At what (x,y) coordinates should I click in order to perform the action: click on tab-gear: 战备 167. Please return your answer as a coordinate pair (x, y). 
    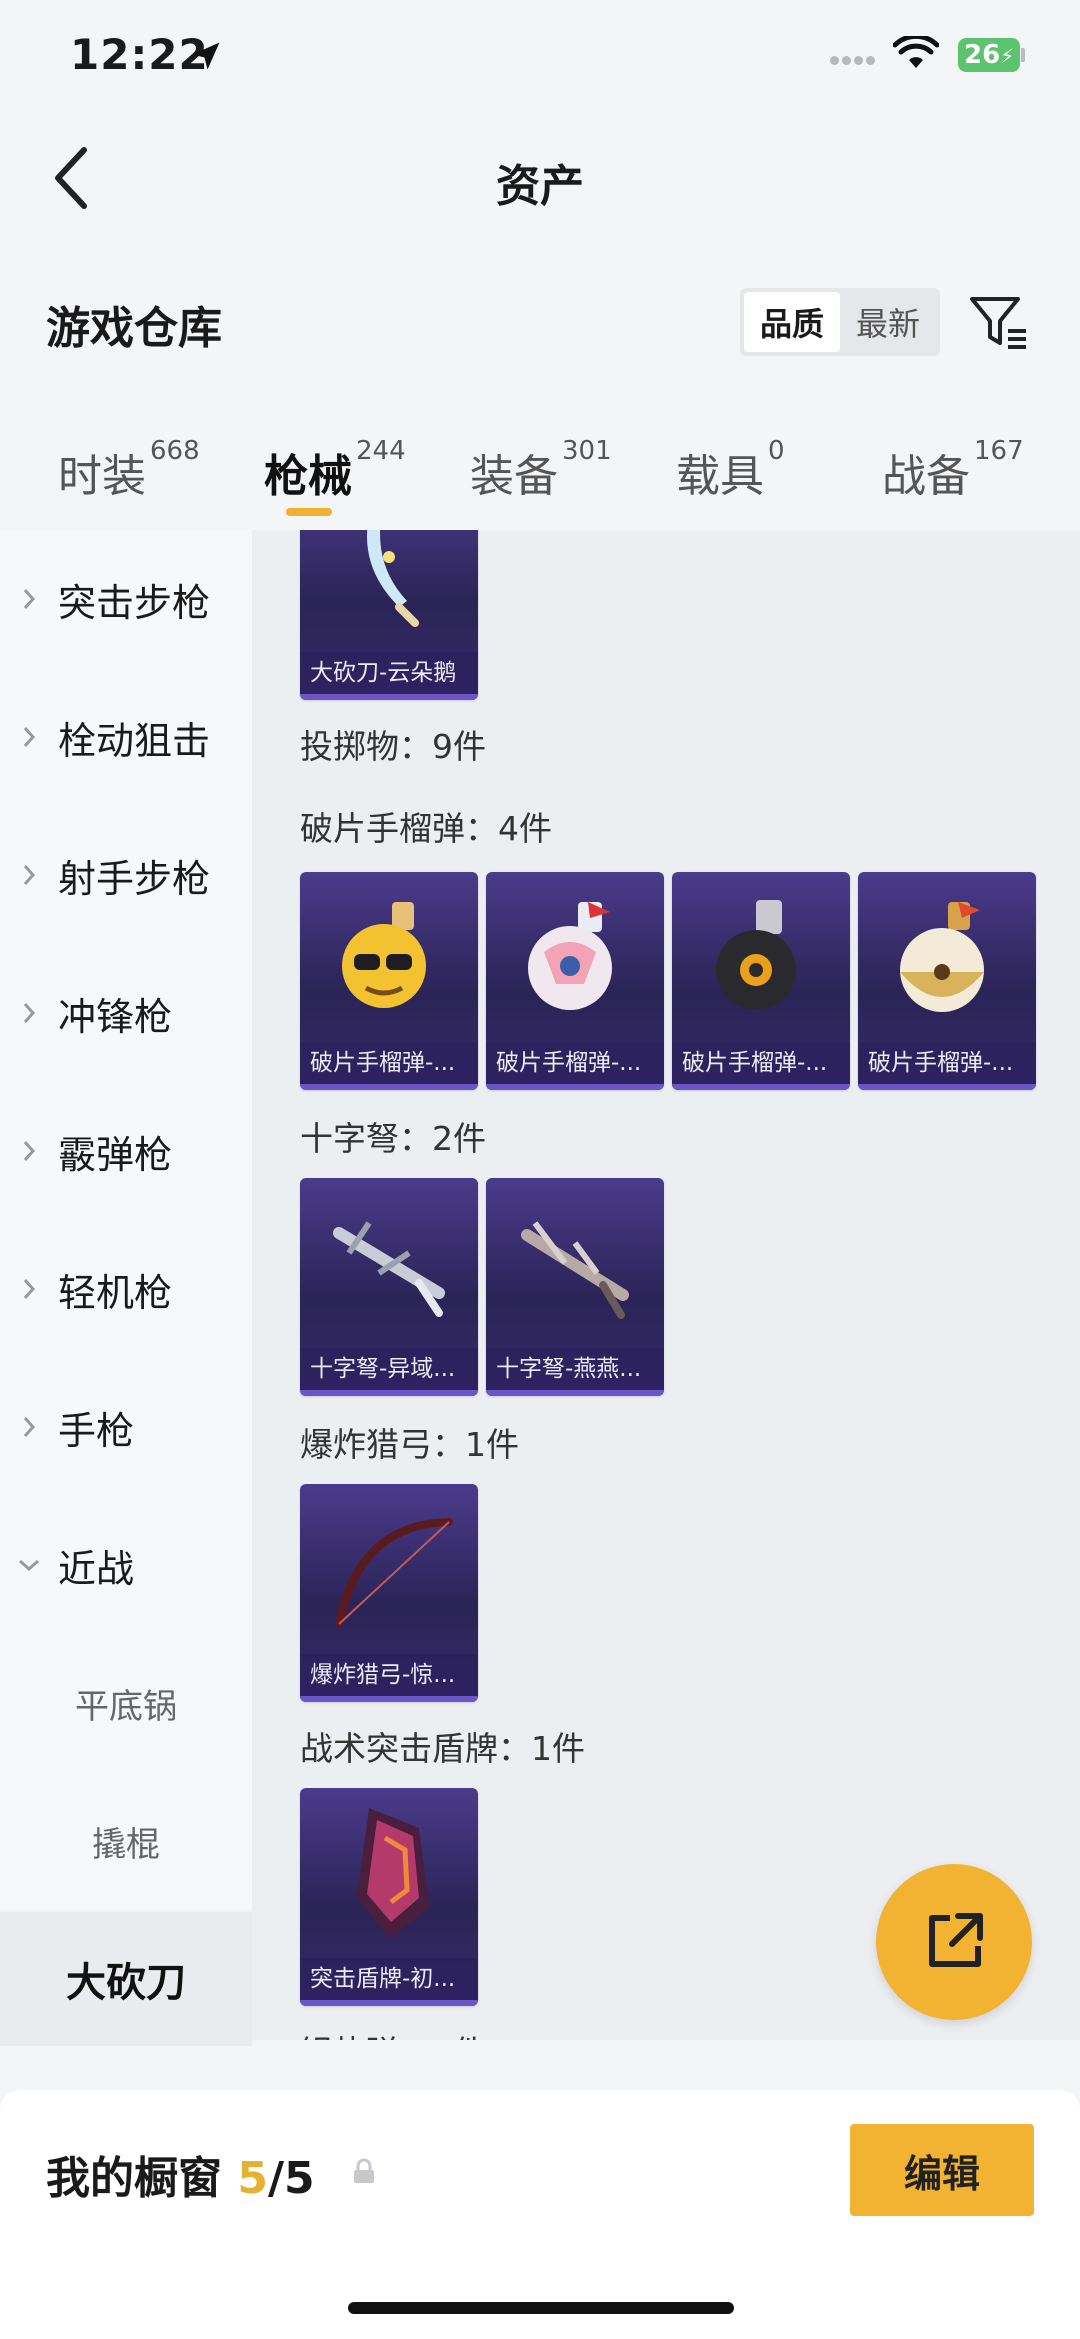
    Looking at the image, I should click on (953, 470).